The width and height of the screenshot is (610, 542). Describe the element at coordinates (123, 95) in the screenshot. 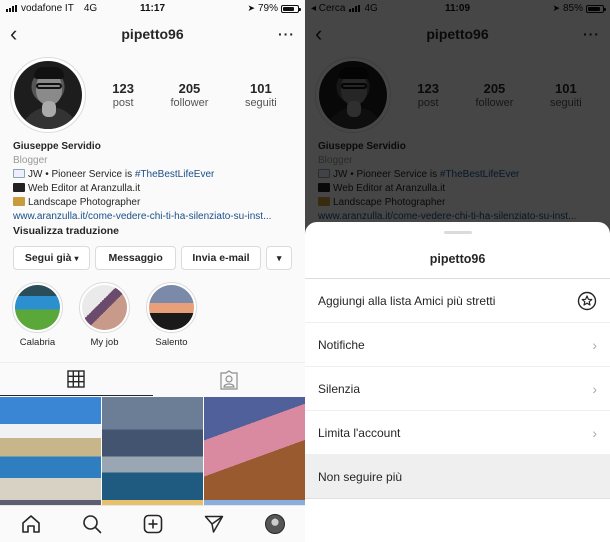

I see `stat-posts: 123 post` at that location.